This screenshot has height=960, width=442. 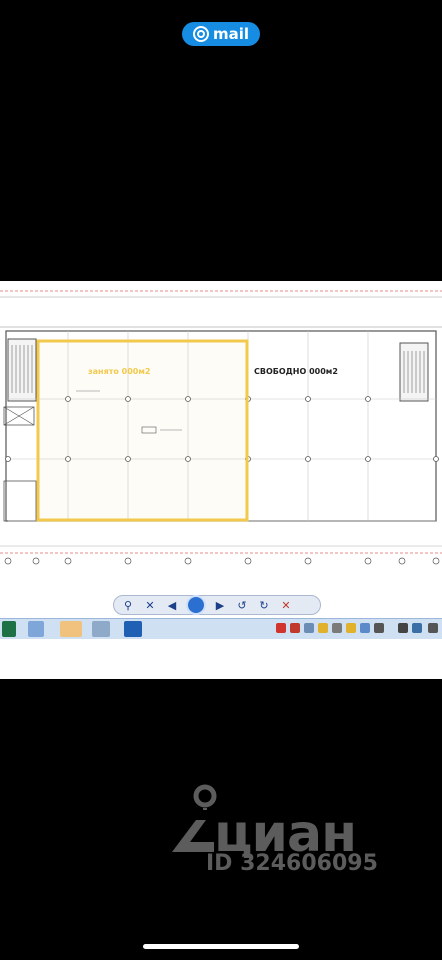 What do you see at coordinates (220, 605) in the screenshot?
I see `next-icon: ▶` at bounding box center [220, 605].